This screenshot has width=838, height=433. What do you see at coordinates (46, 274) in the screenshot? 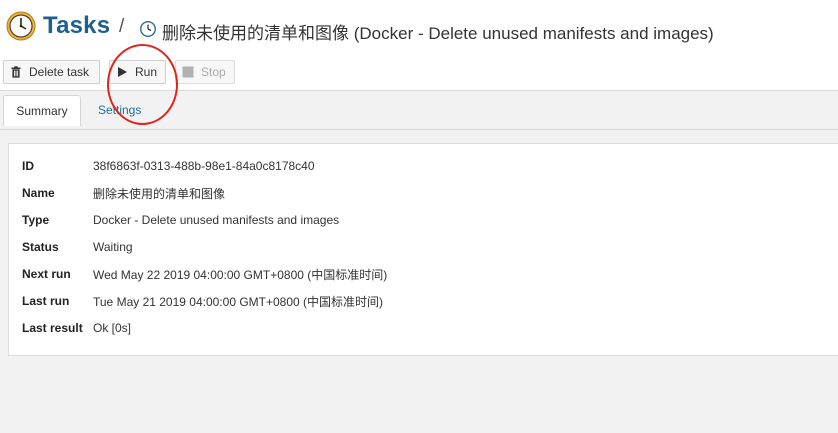
I see `detail-key: Next run` at bounding box center [46, 274].